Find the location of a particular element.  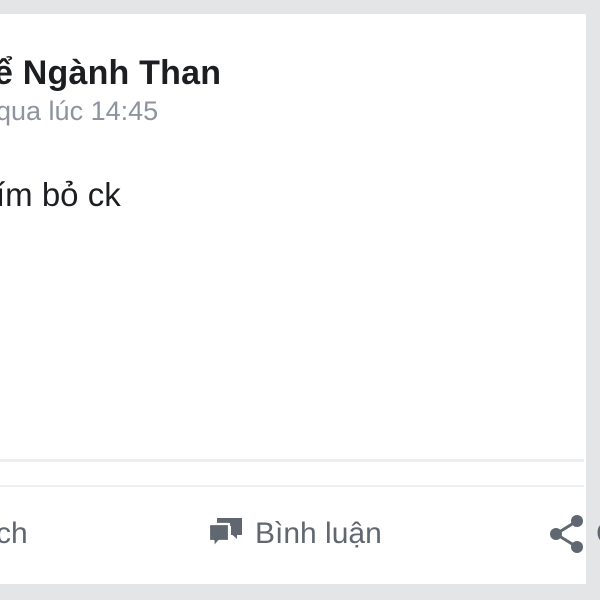

share-icon is located at coordinates (567, 534).